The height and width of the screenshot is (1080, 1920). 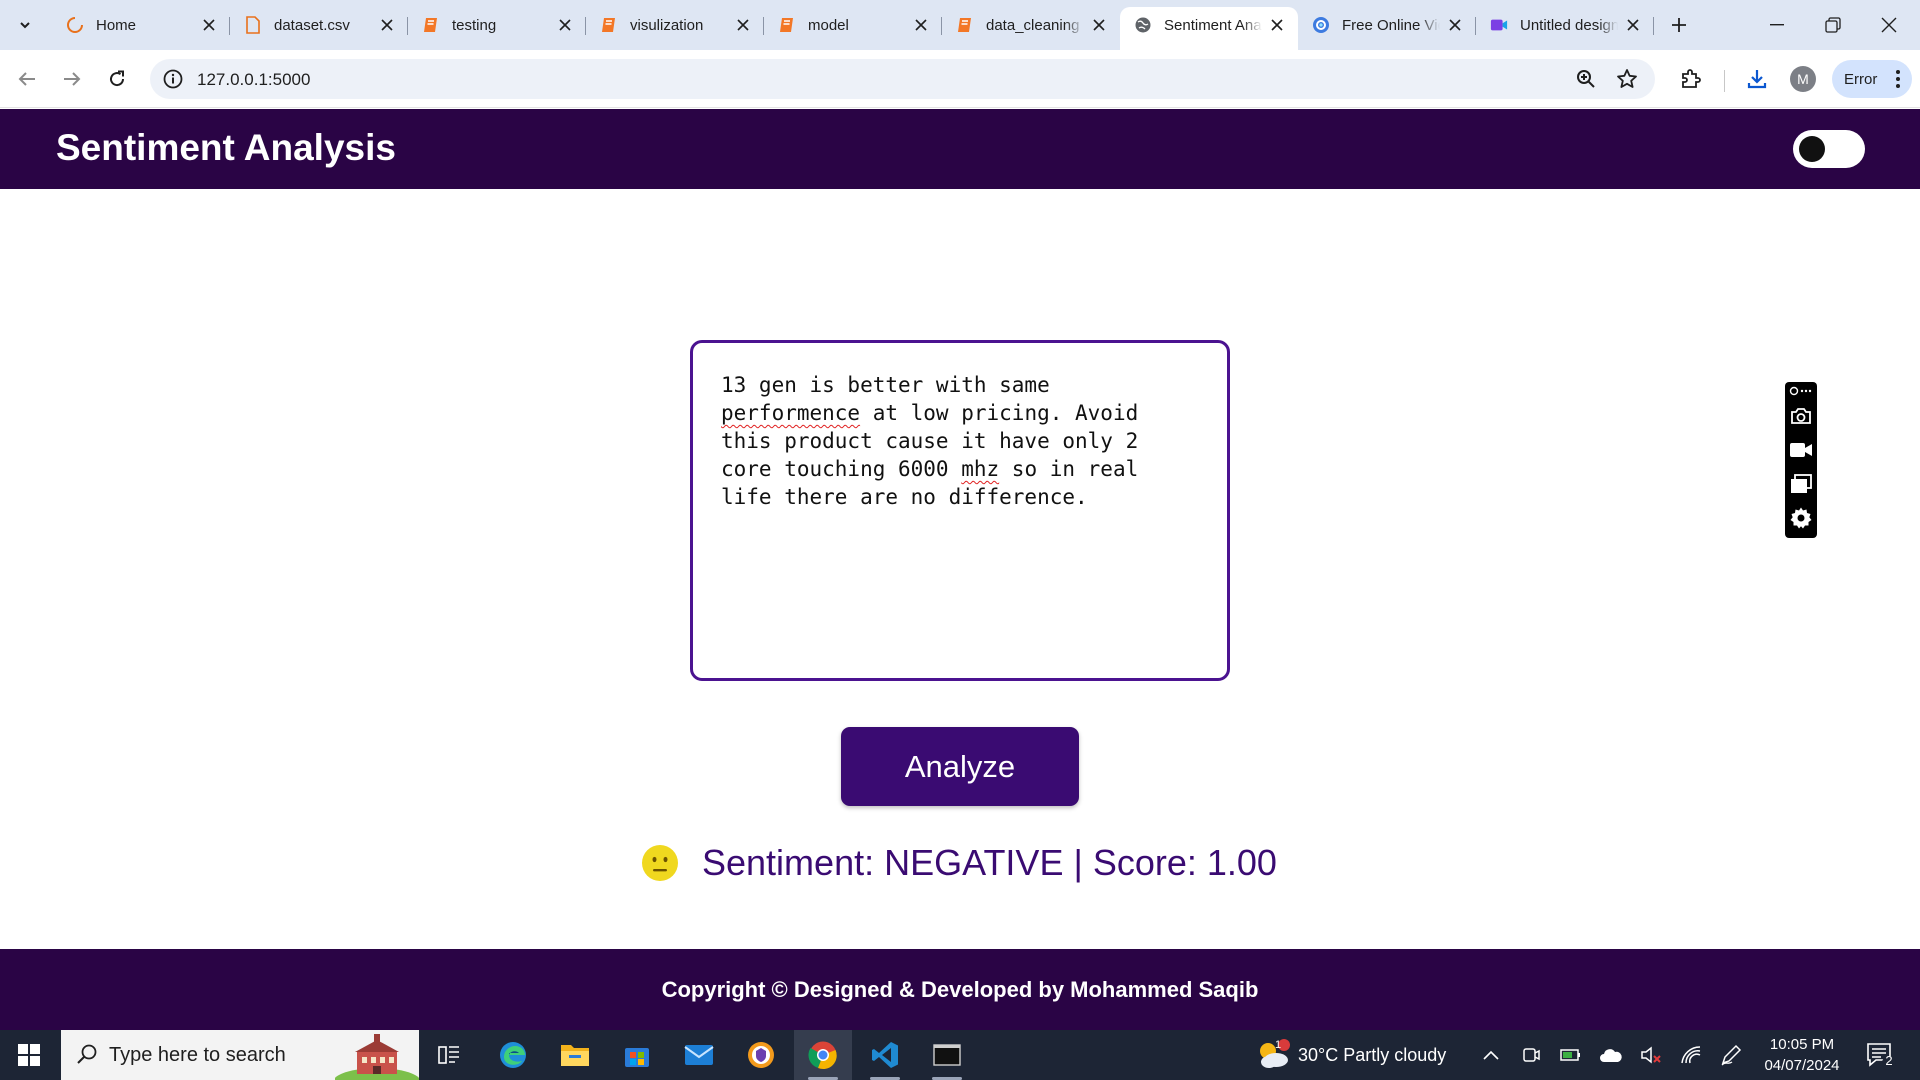 What do you see at coordinates (25, 25) in the screenshot?
I see `tab-search-button` at bounding box center [25, 25].